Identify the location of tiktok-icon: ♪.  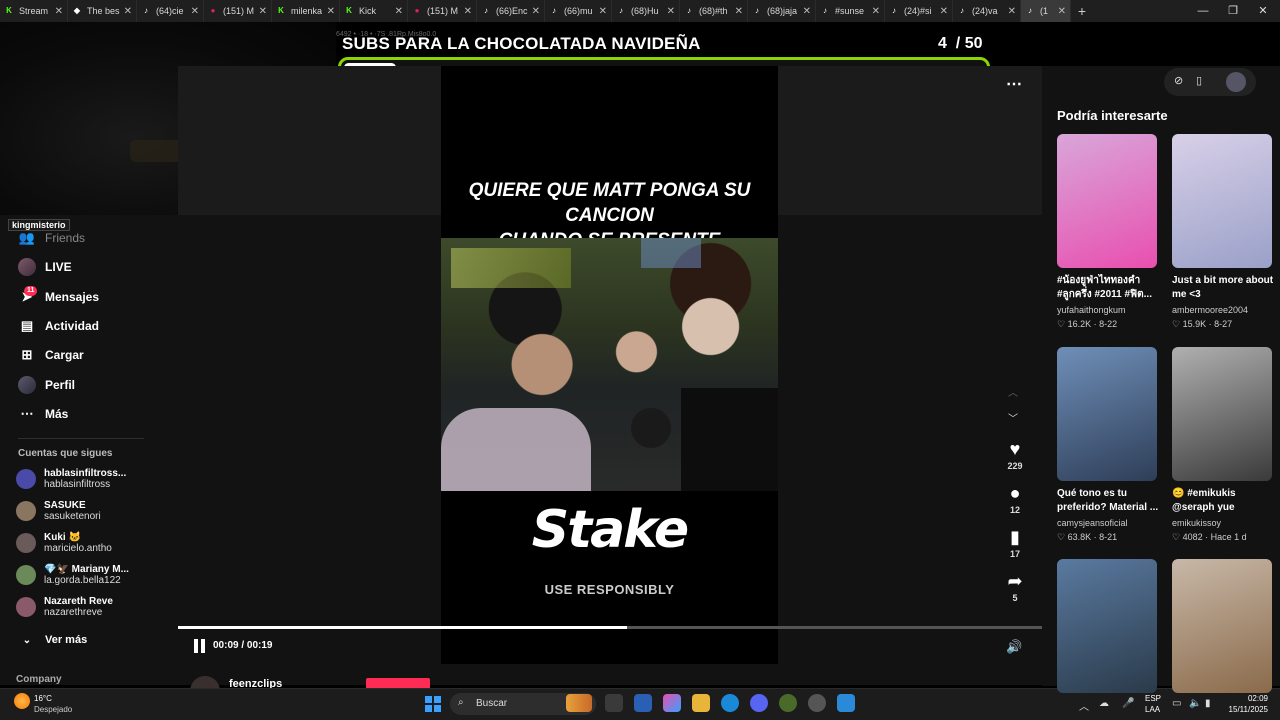
(486, 10).